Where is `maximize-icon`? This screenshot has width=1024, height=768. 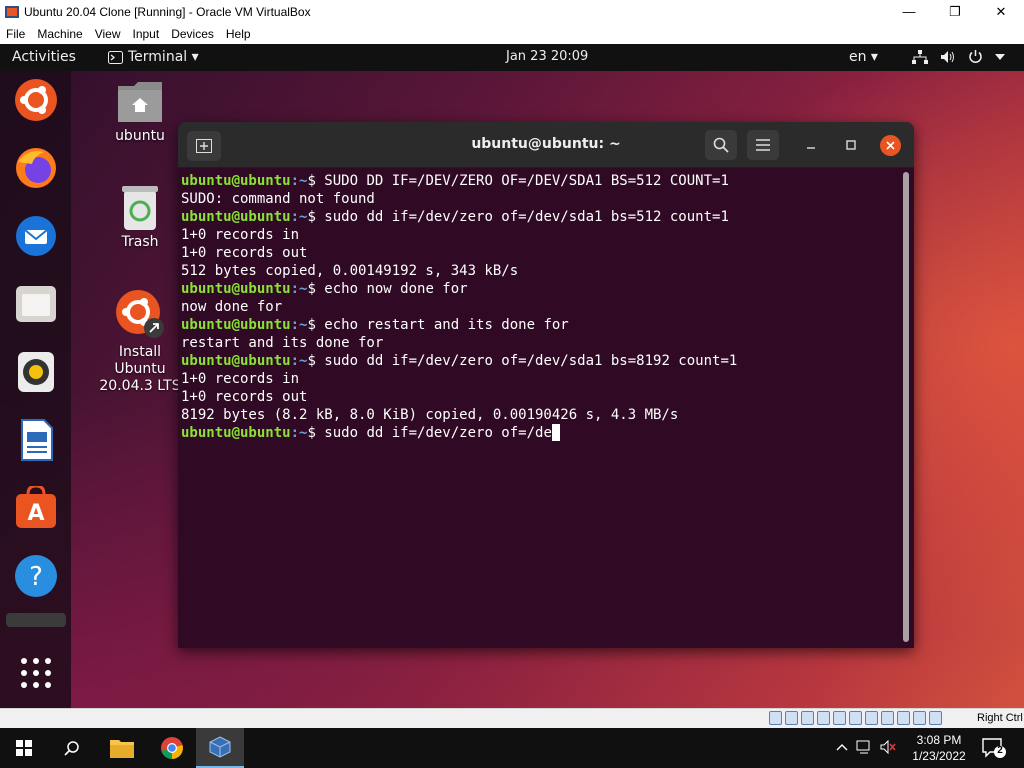 maximize-icon is located at coordinates (851, 145).